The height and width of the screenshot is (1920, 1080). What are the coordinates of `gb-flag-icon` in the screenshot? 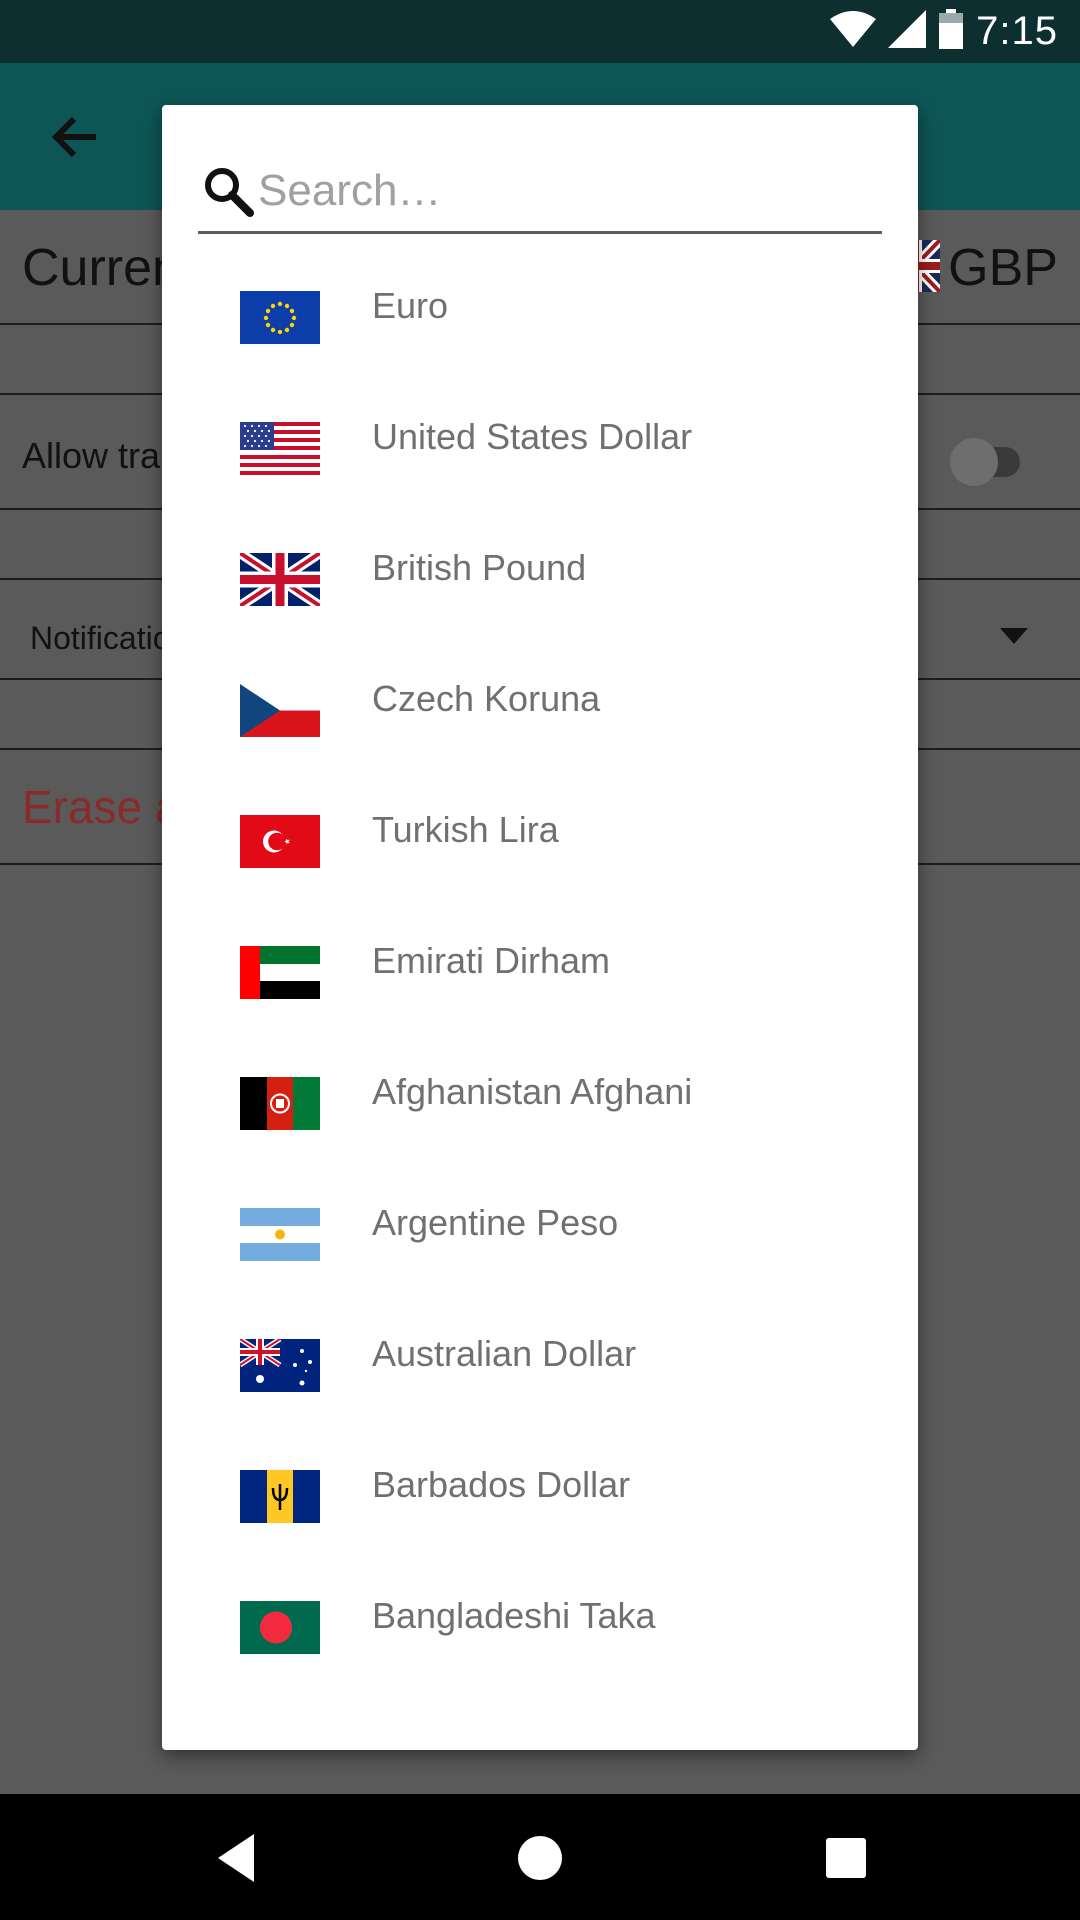 It's located at (280, 579).